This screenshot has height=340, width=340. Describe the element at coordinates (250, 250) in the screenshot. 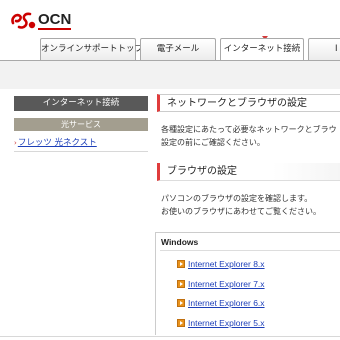

I see `windows-divider` at that location.